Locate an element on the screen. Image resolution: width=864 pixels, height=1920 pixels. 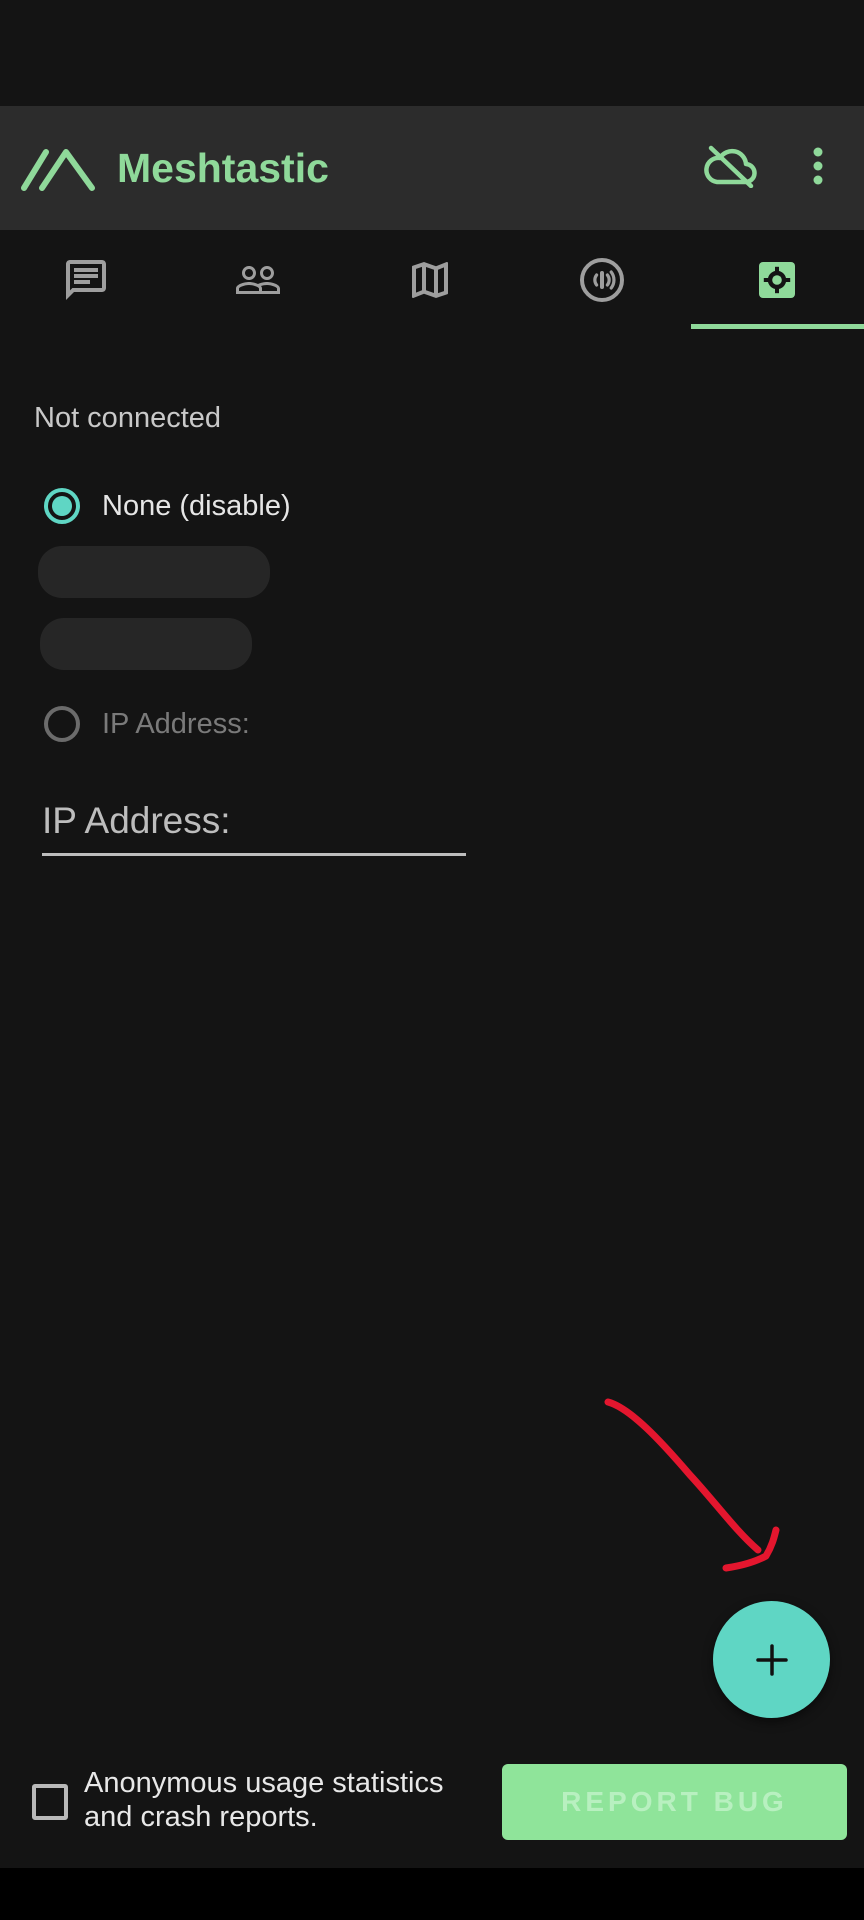
radio-option-ip: IP Address: is located at coordinates (147, 724).